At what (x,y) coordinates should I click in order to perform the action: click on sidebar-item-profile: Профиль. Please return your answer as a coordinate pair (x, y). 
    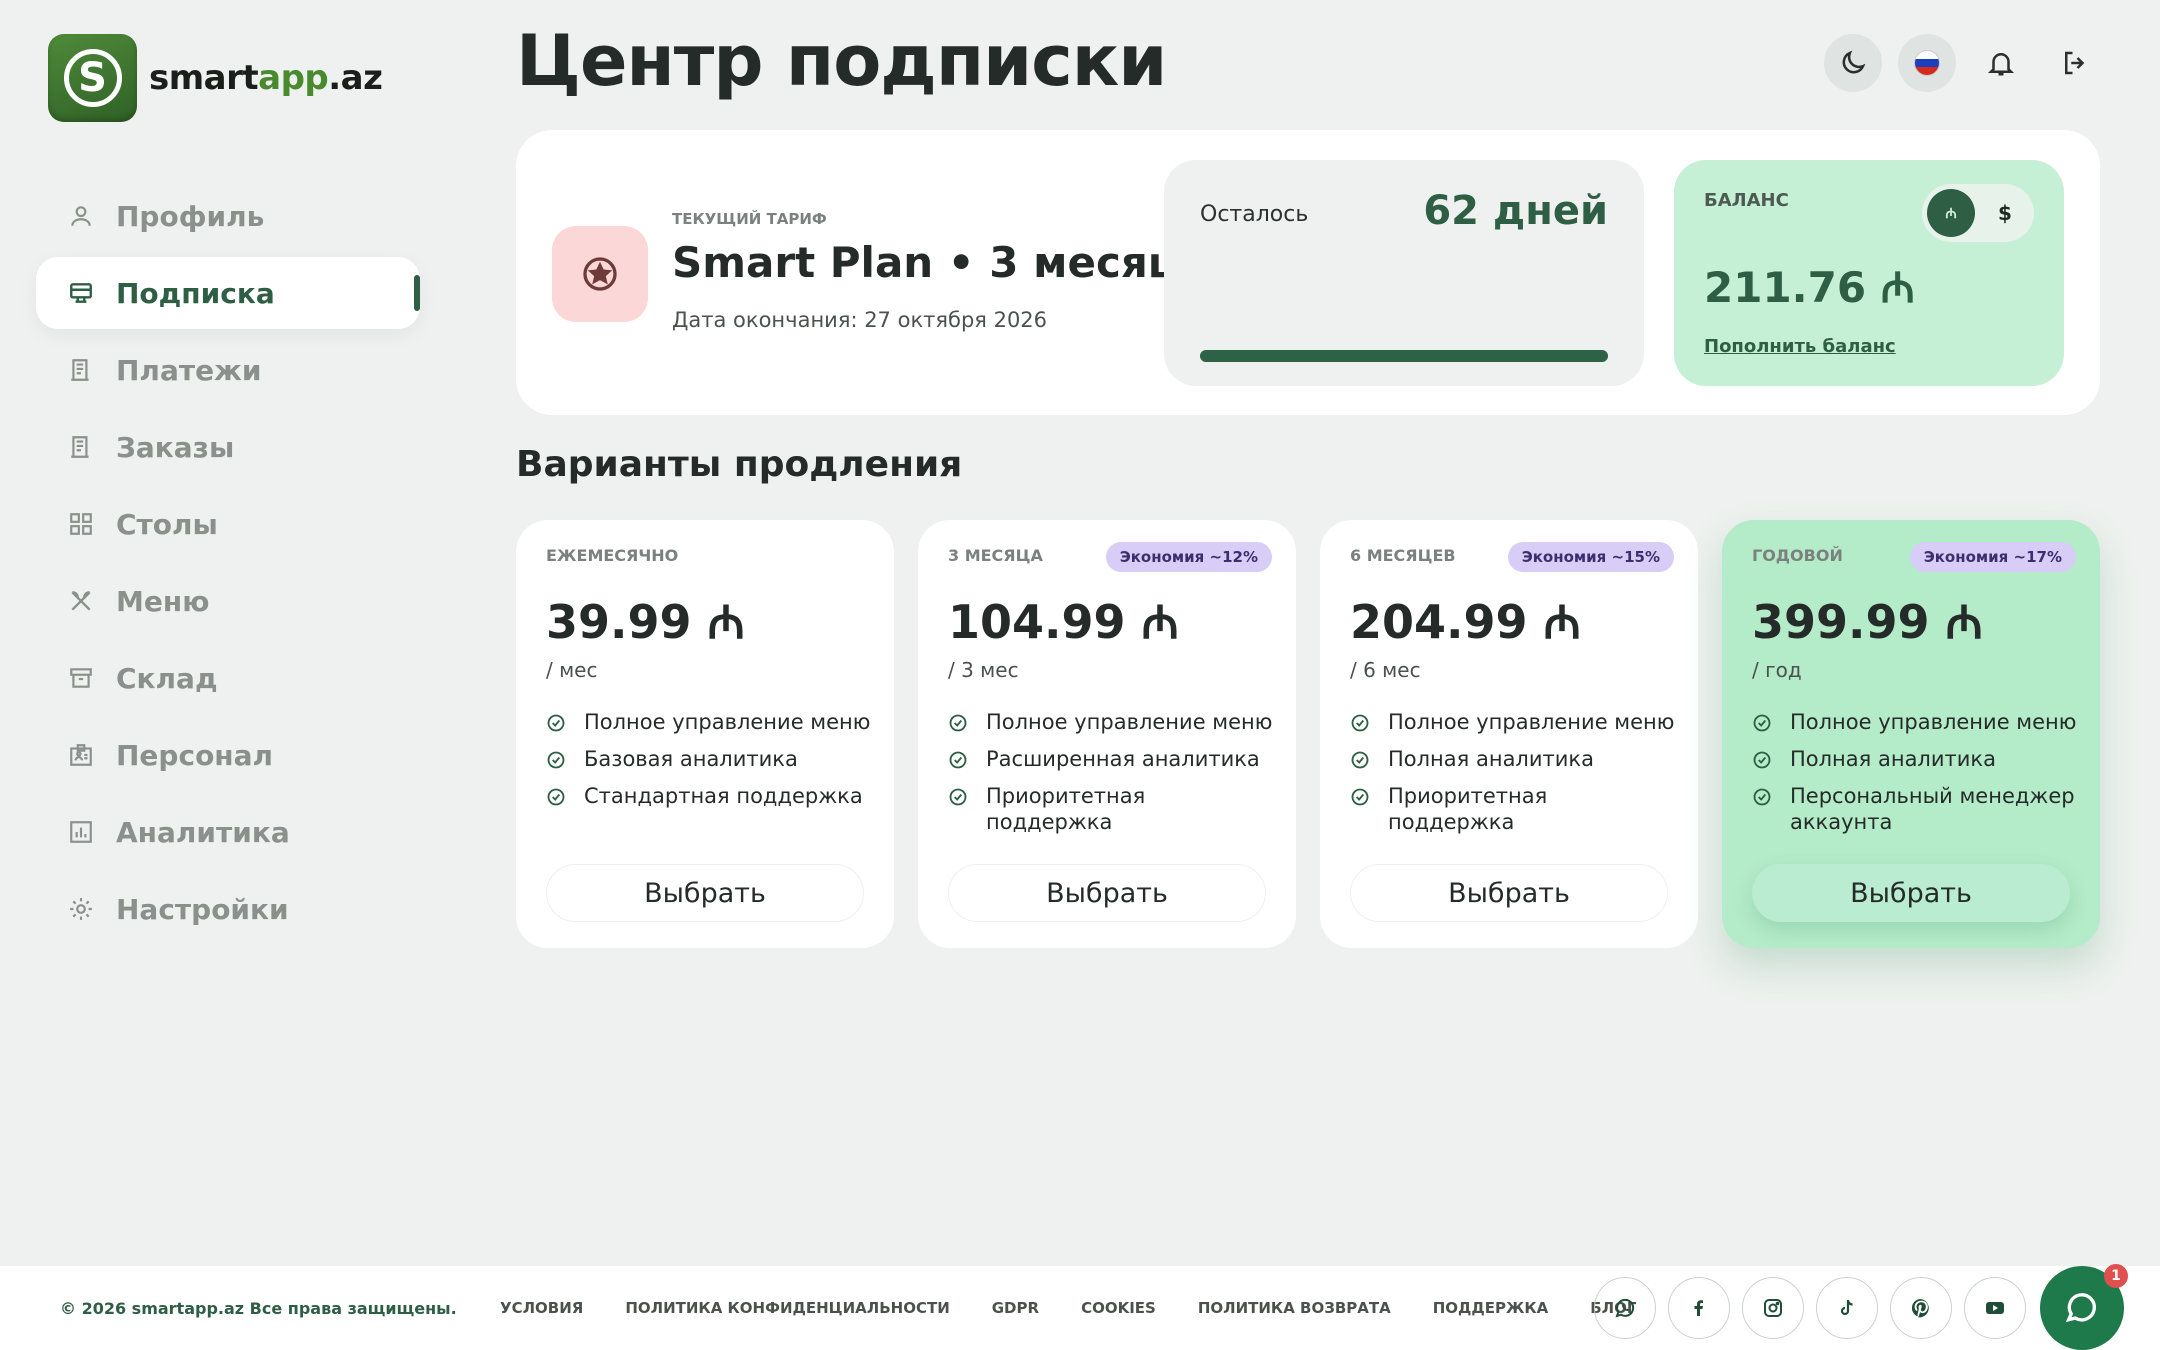
    Looking at the image, I should click on (228, 216).